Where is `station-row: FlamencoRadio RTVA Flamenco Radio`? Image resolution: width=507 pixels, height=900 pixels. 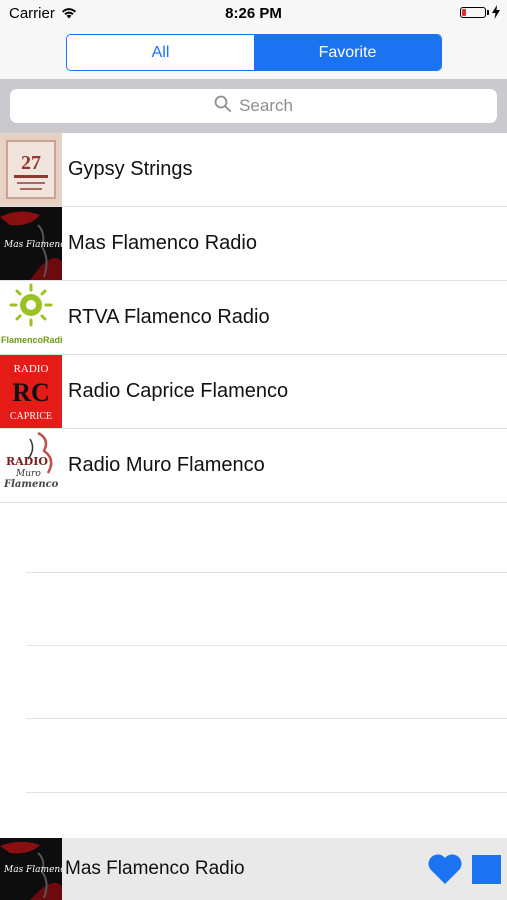 station-row: FlamencoRadio RTVA Flamenco Radio is located at coordinates (253, 318).